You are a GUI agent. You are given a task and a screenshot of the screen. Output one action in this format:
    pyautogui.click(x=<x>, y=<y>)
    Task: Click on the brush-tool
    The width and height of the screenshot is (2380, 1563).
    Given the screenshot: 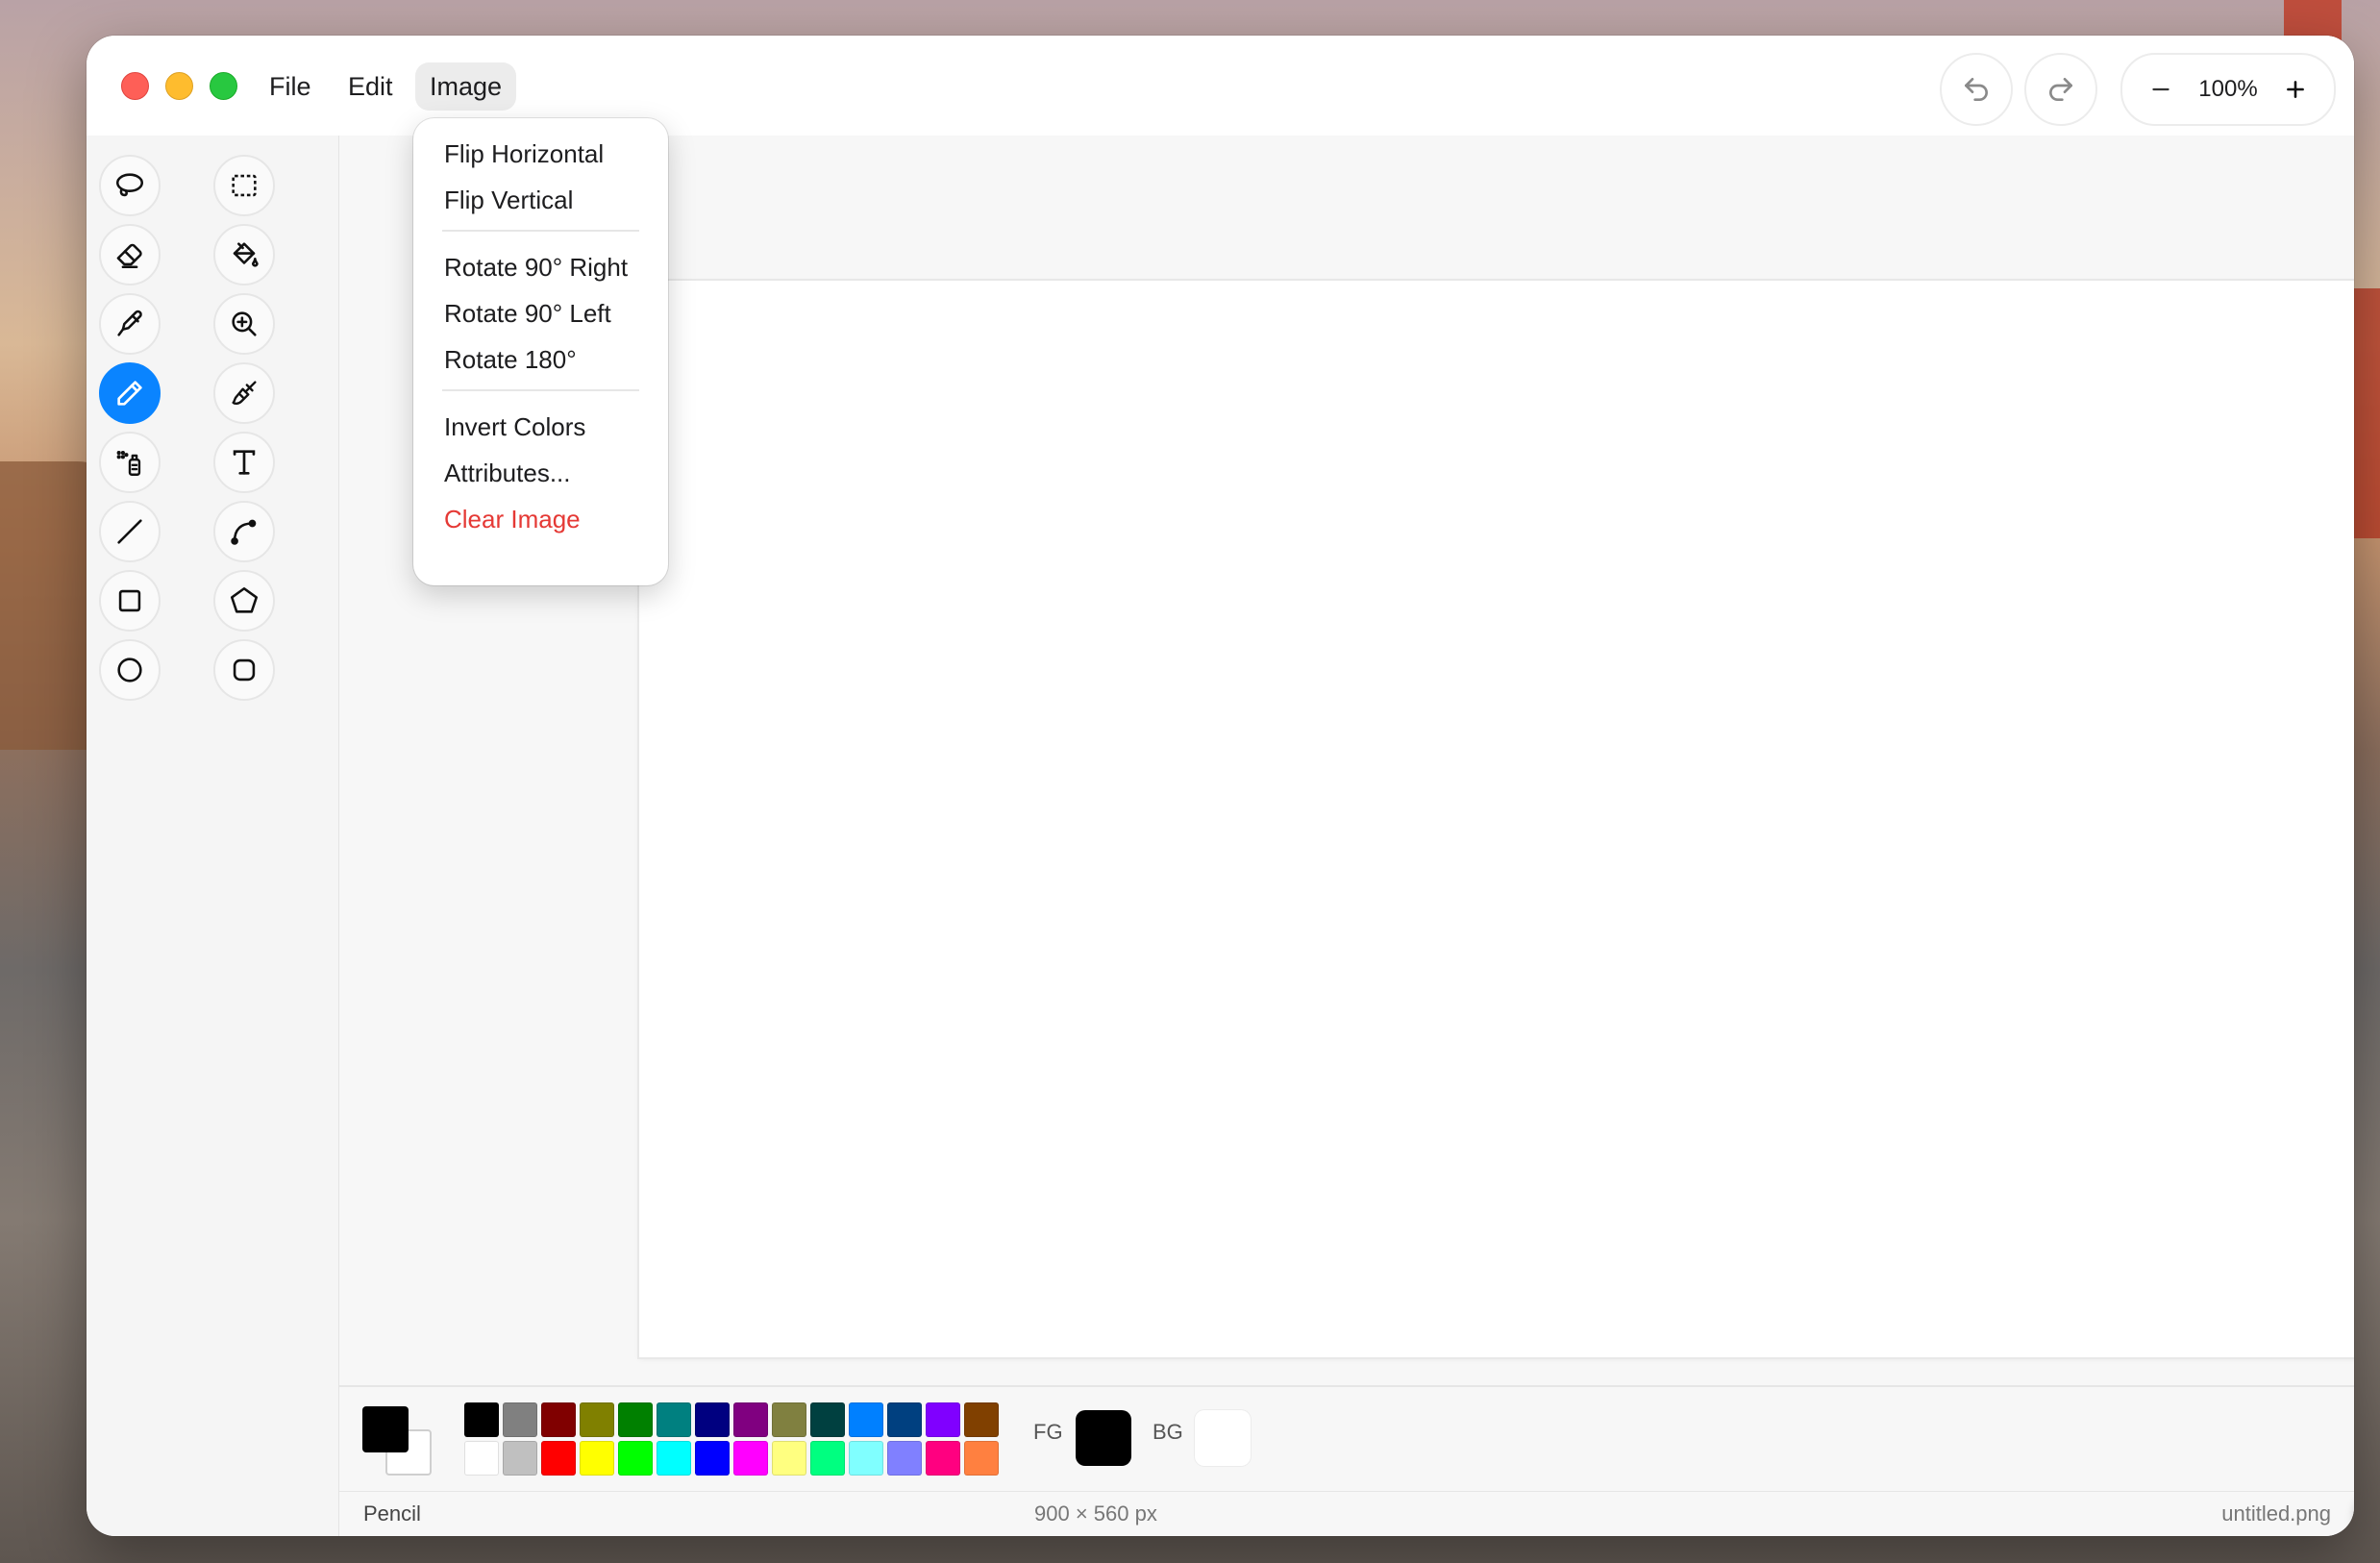 What is the action you would take?
    pyautogui.click(x=244, y=393)
    